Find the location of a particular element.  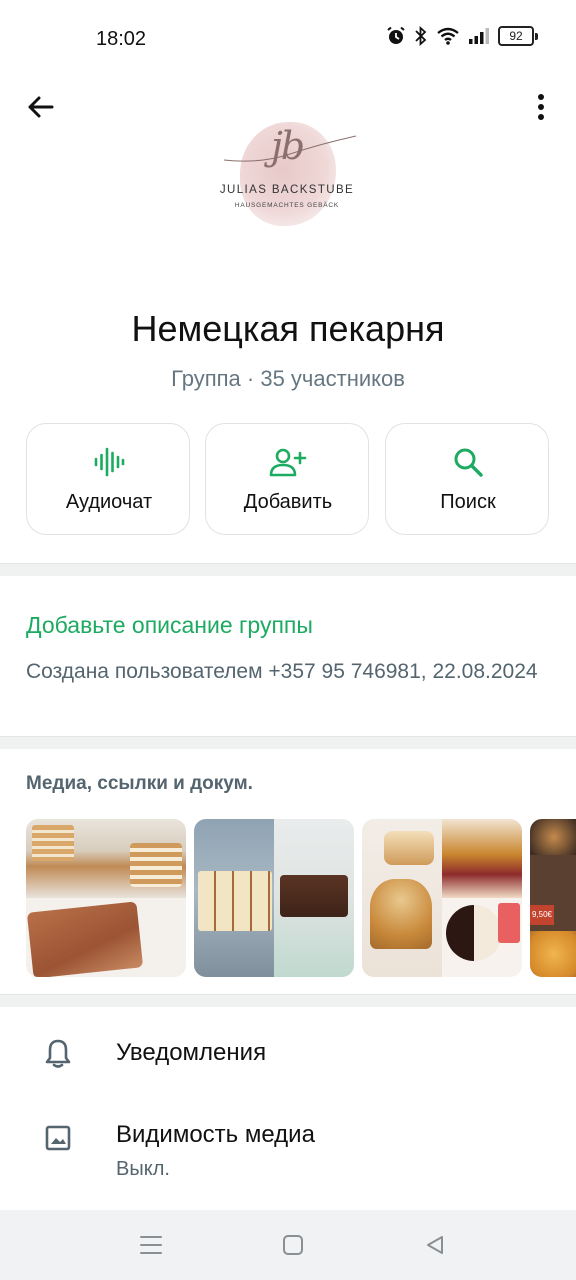

nav-back-button is located at coordinates (435, 1245).